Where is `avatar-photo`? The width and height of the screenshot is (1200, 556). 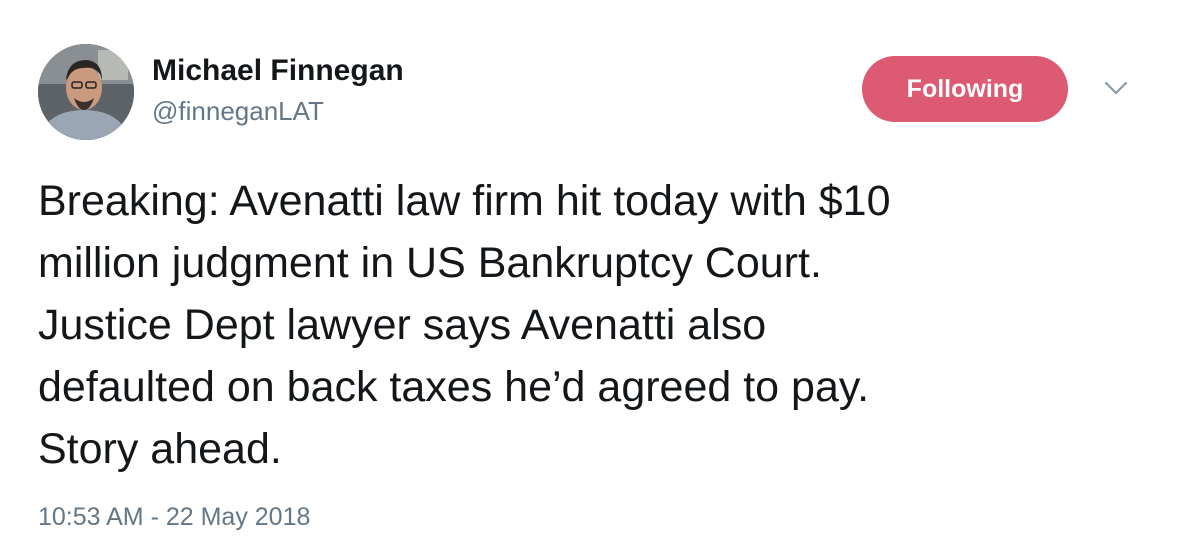
avatar-photo is located at coordinates (86, 92).